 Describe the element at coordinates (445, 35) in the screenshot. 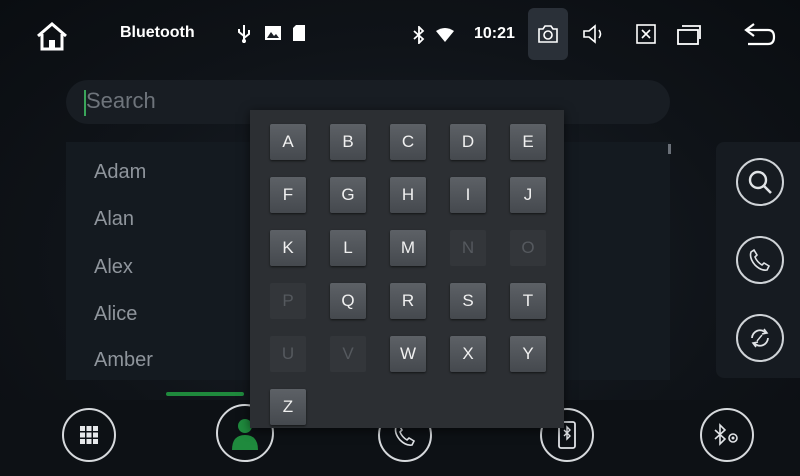

I see `wifi-icon` at that location.